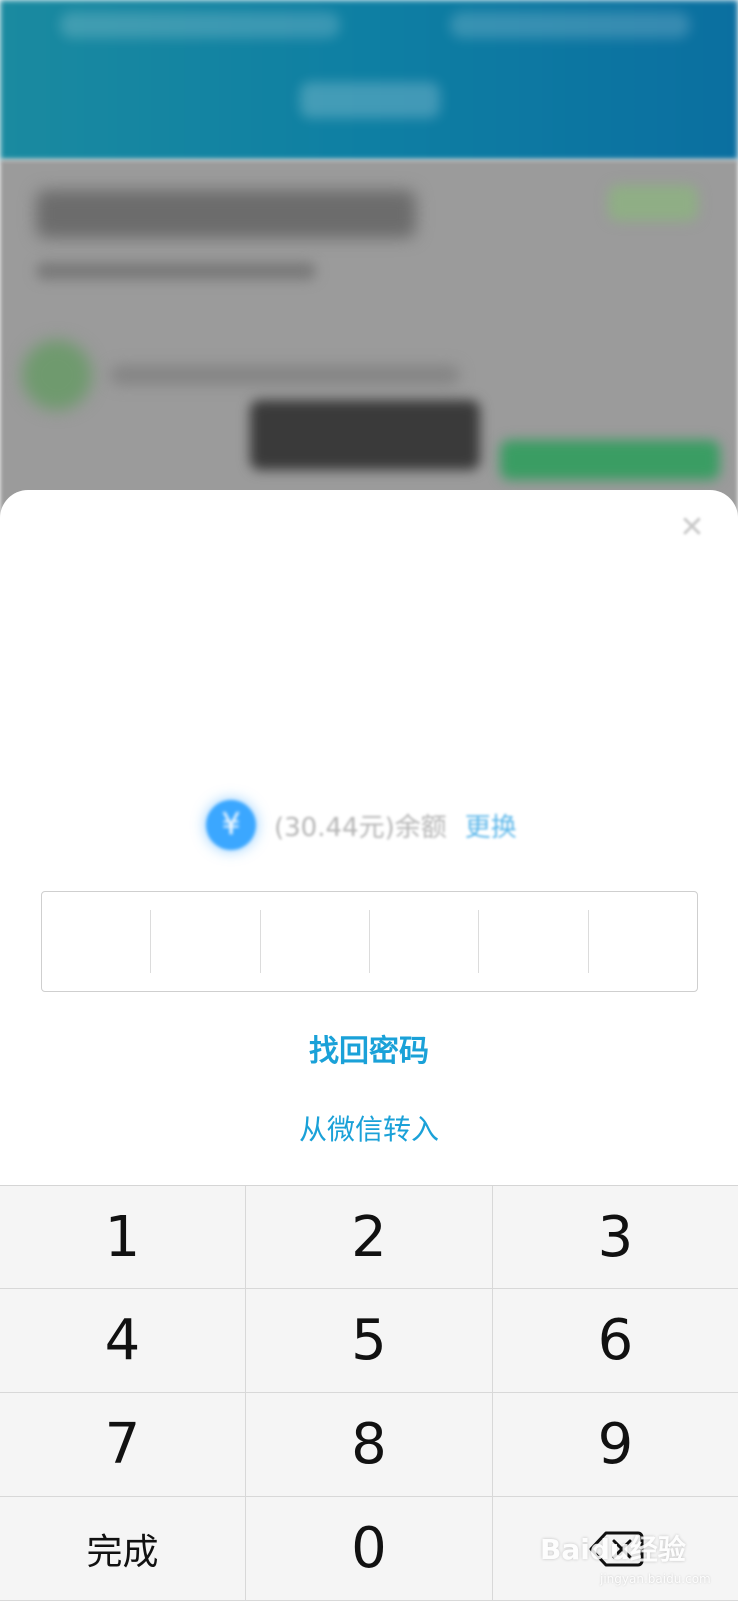 The width and height of the screenshot is (738, 1601). Describe the element at coordinates (369, 1445) in the screenshot. I see `key-8: 8` at that location.